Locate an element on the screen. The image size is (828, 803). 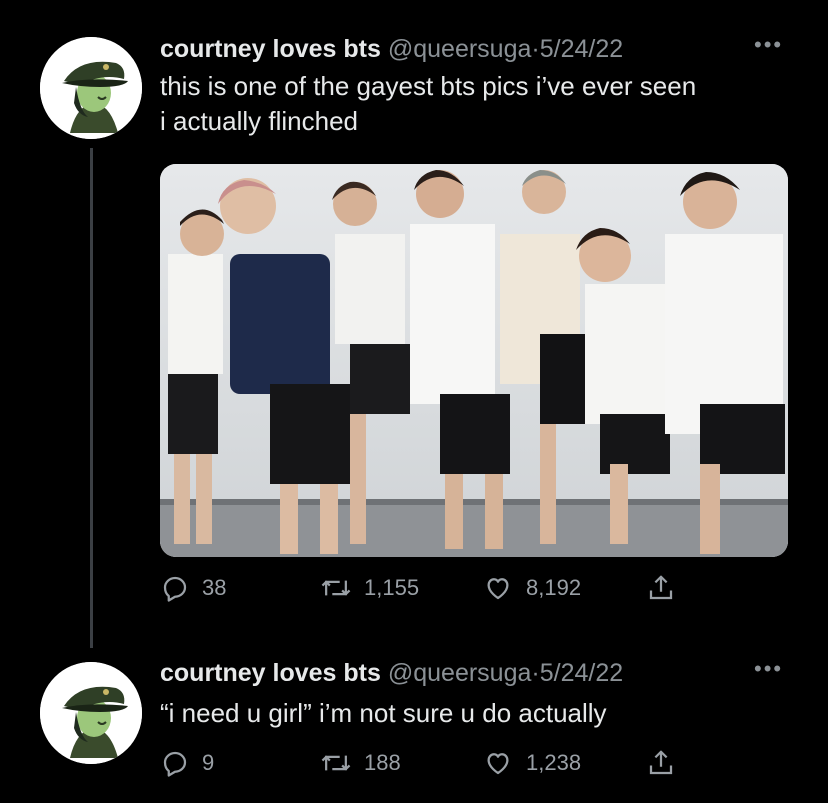
like-count: 8,192 is located at coordinates (554, 587).